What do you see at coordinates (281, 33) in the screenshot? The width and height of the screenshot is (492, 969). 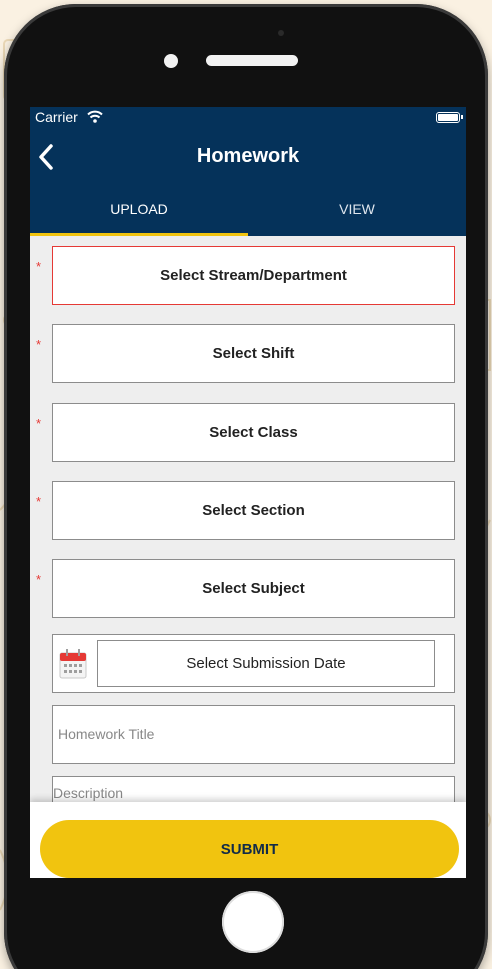 I see `front-camera` at bounding box center [281, 33].